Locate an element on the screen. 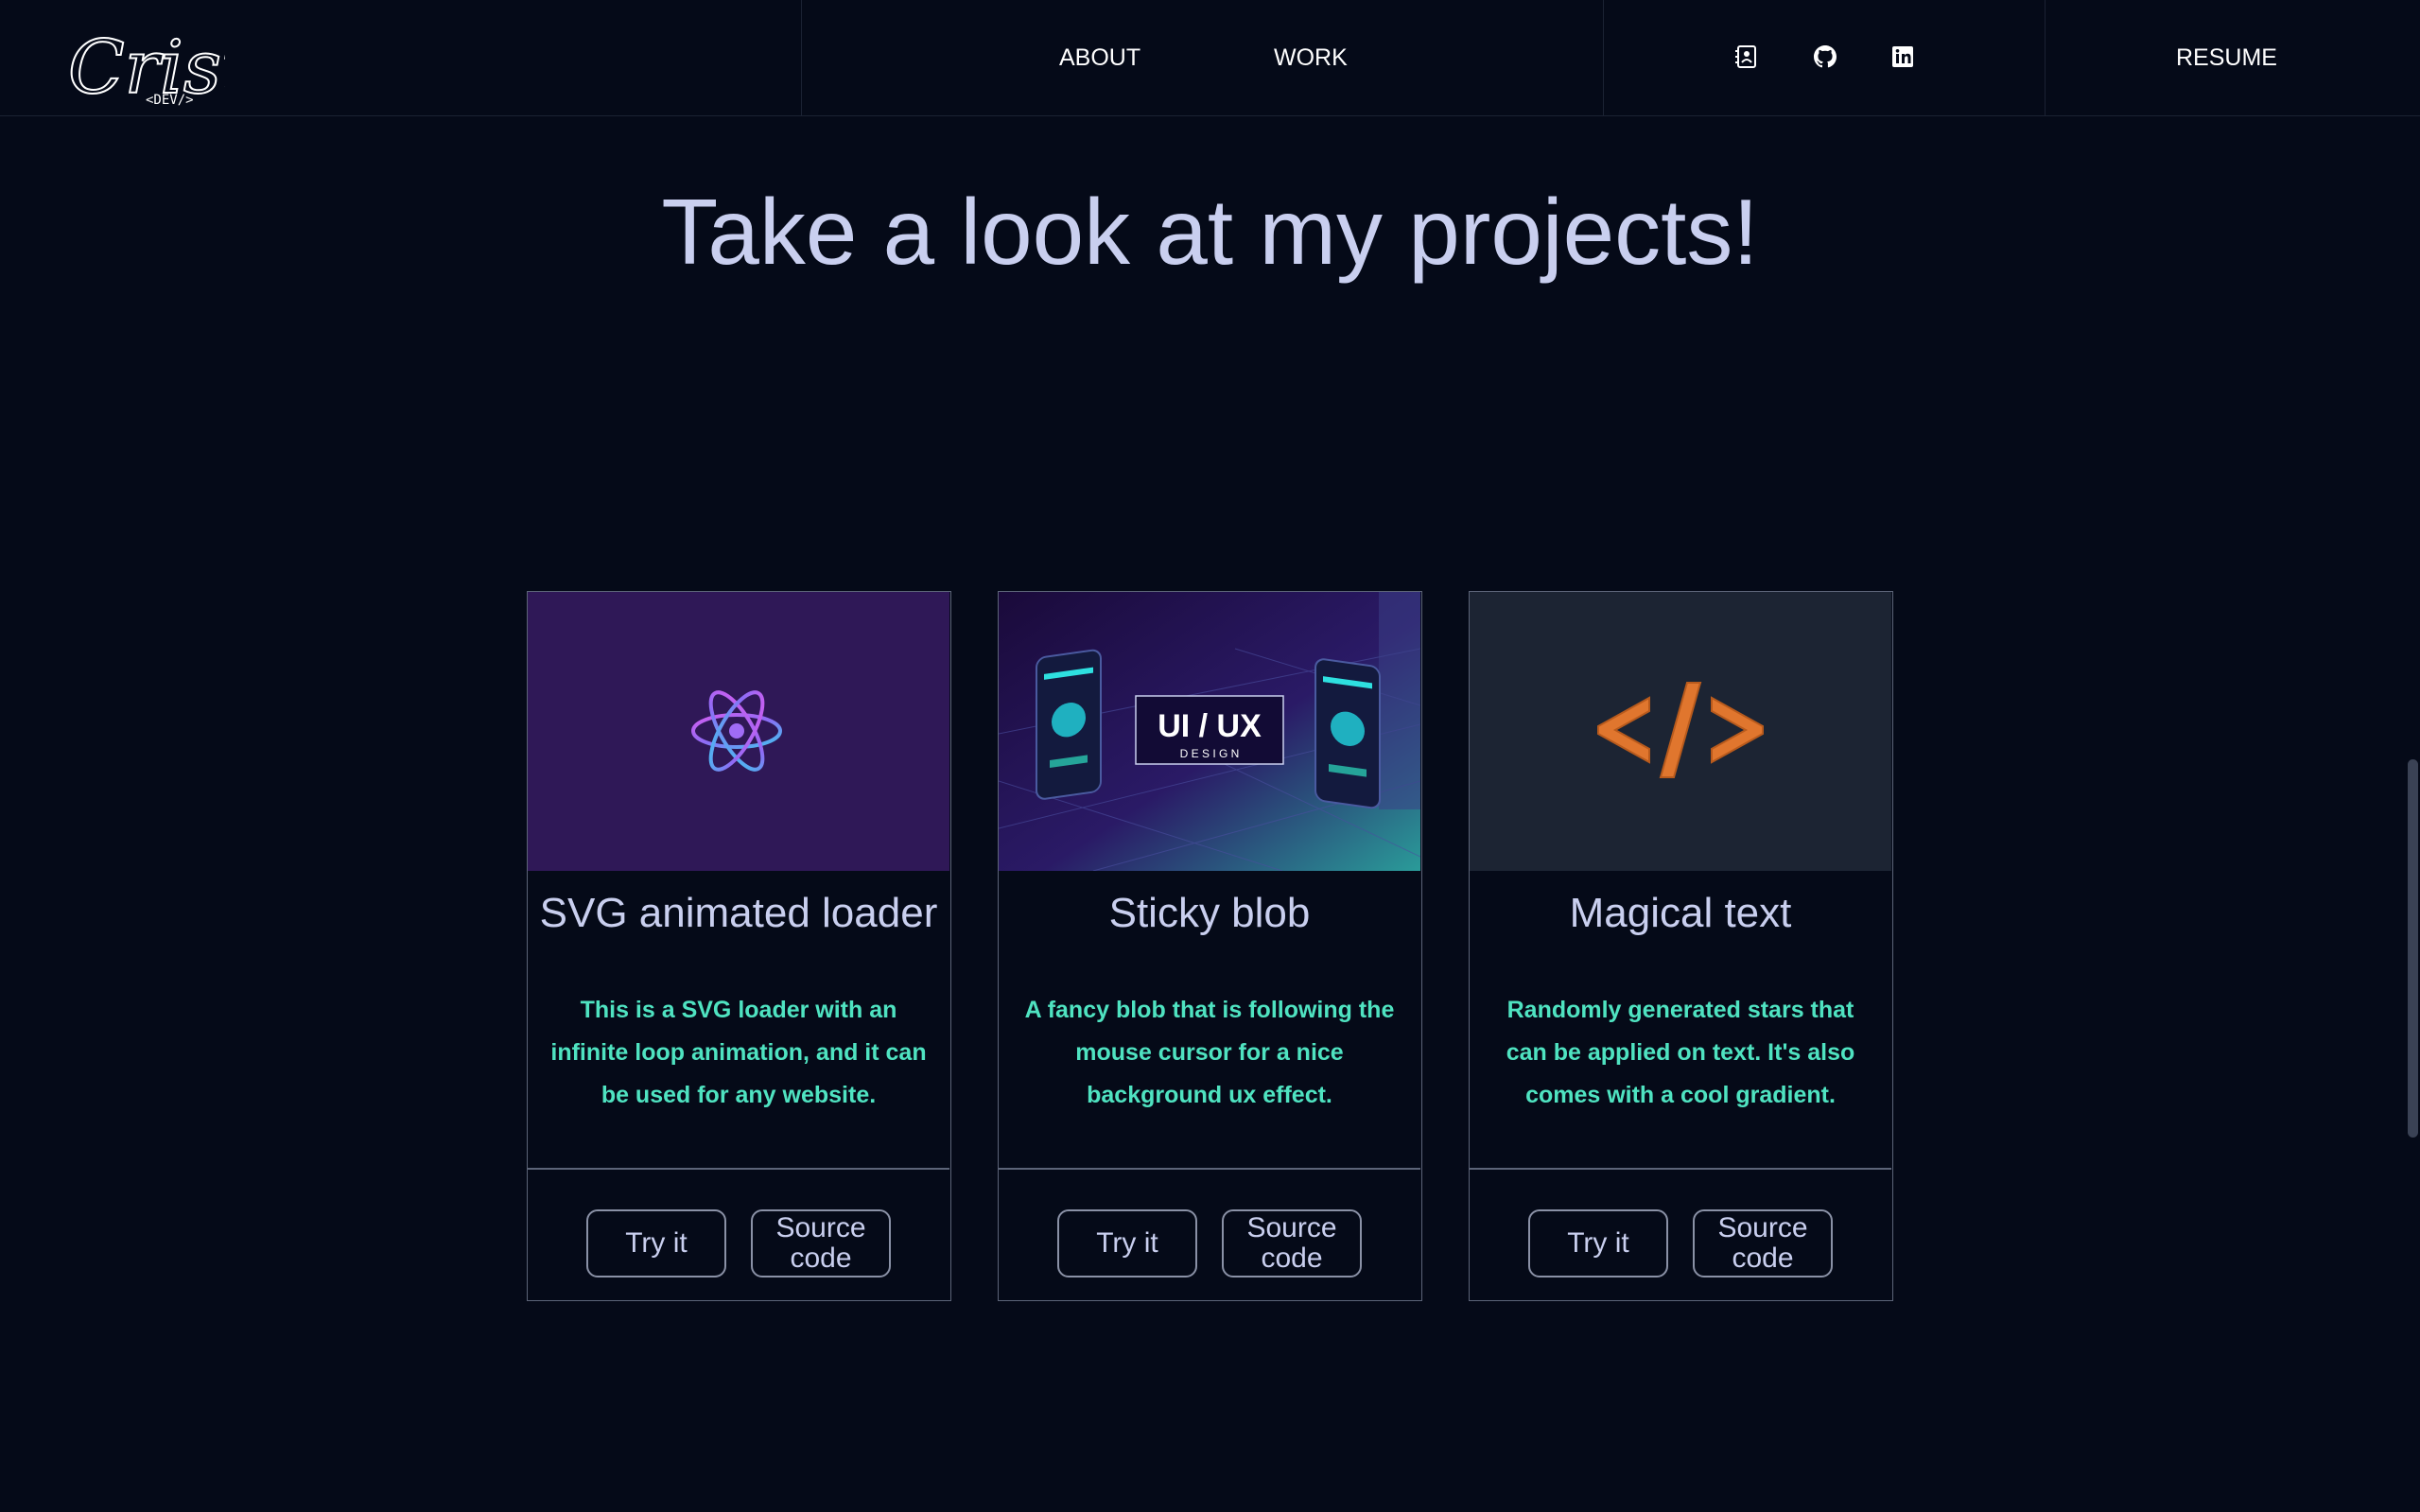  project-title: Magical text is located at coordinates (1681, 913).